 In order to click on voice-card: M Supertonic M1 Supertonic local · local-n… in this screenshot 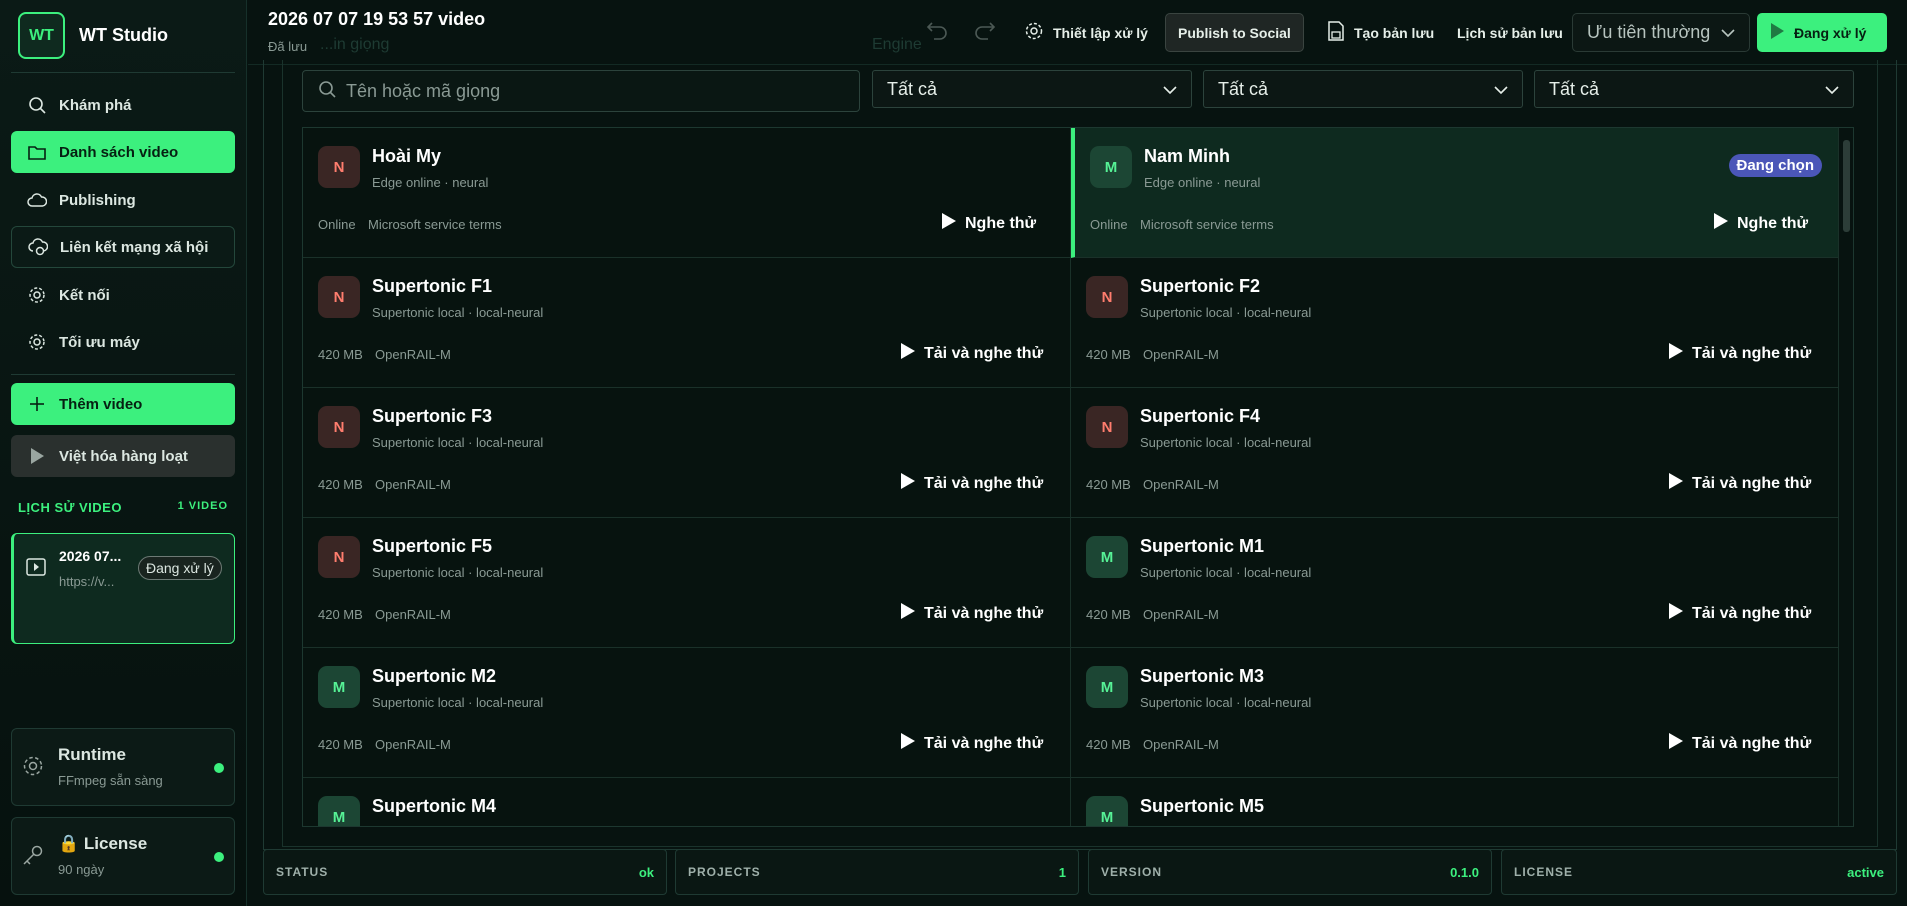, I will do `click(1455, 583)`.